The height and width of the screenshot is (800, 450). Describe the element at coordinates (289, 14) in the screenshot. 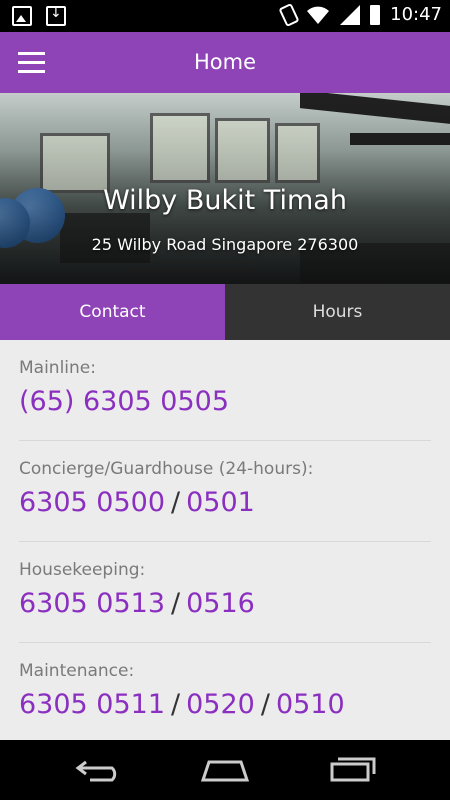

I see `phone-vibrate-icon` at that location.